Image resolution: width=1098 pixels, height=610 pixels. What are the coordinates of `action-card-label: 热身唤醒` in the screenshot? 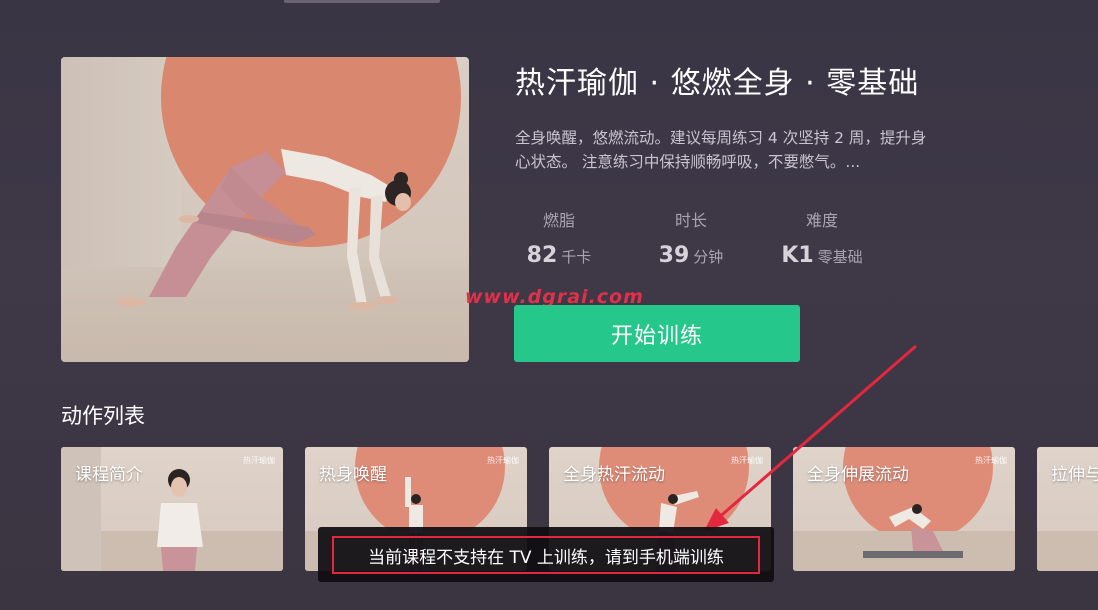 It's located at (353, 475).